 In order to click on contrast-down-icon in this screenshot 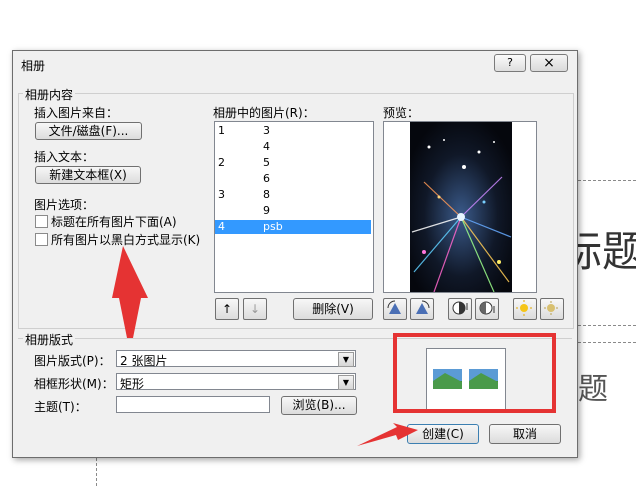, I will do `click(487, 309)`.